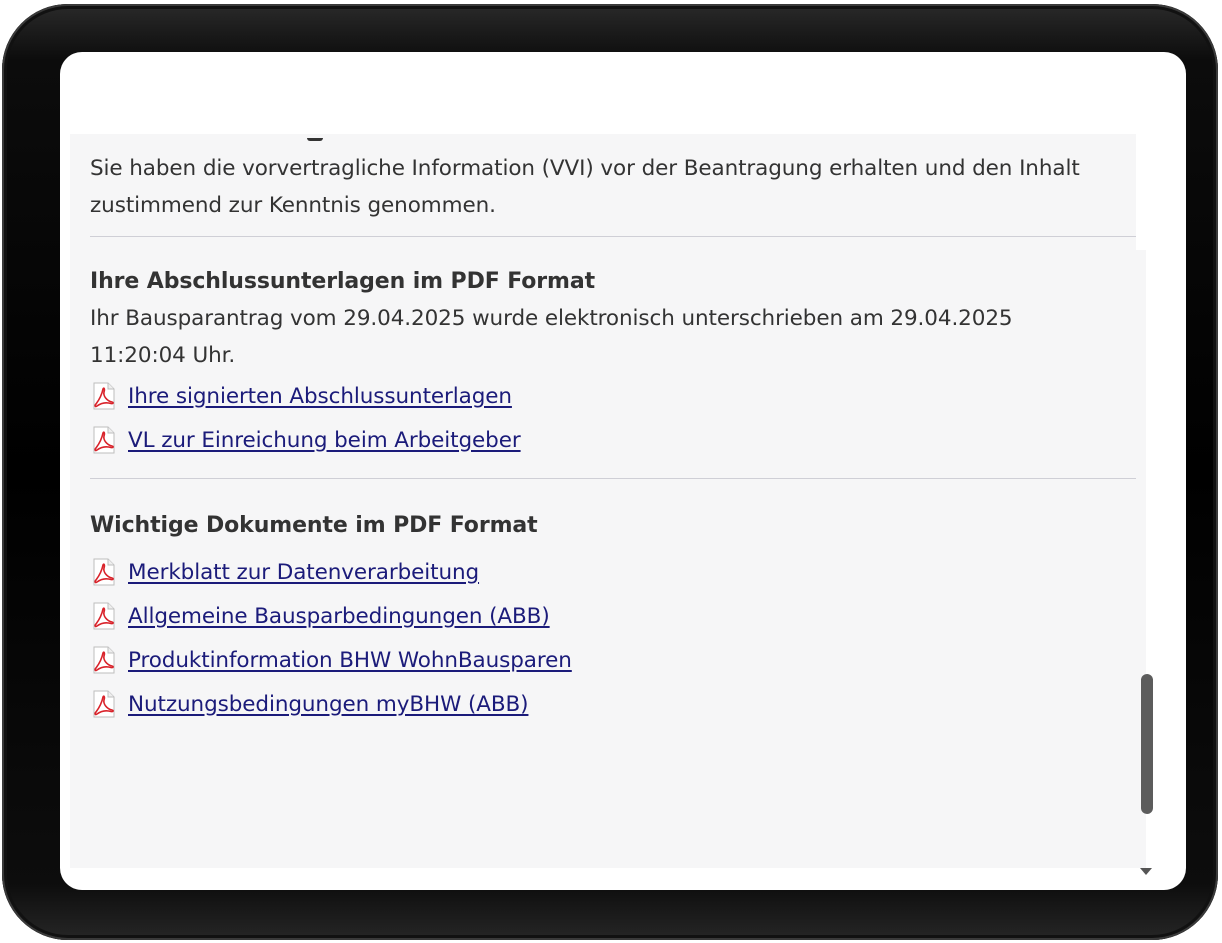  I want to click on cropped-heading-fragment, so click(315, 139).